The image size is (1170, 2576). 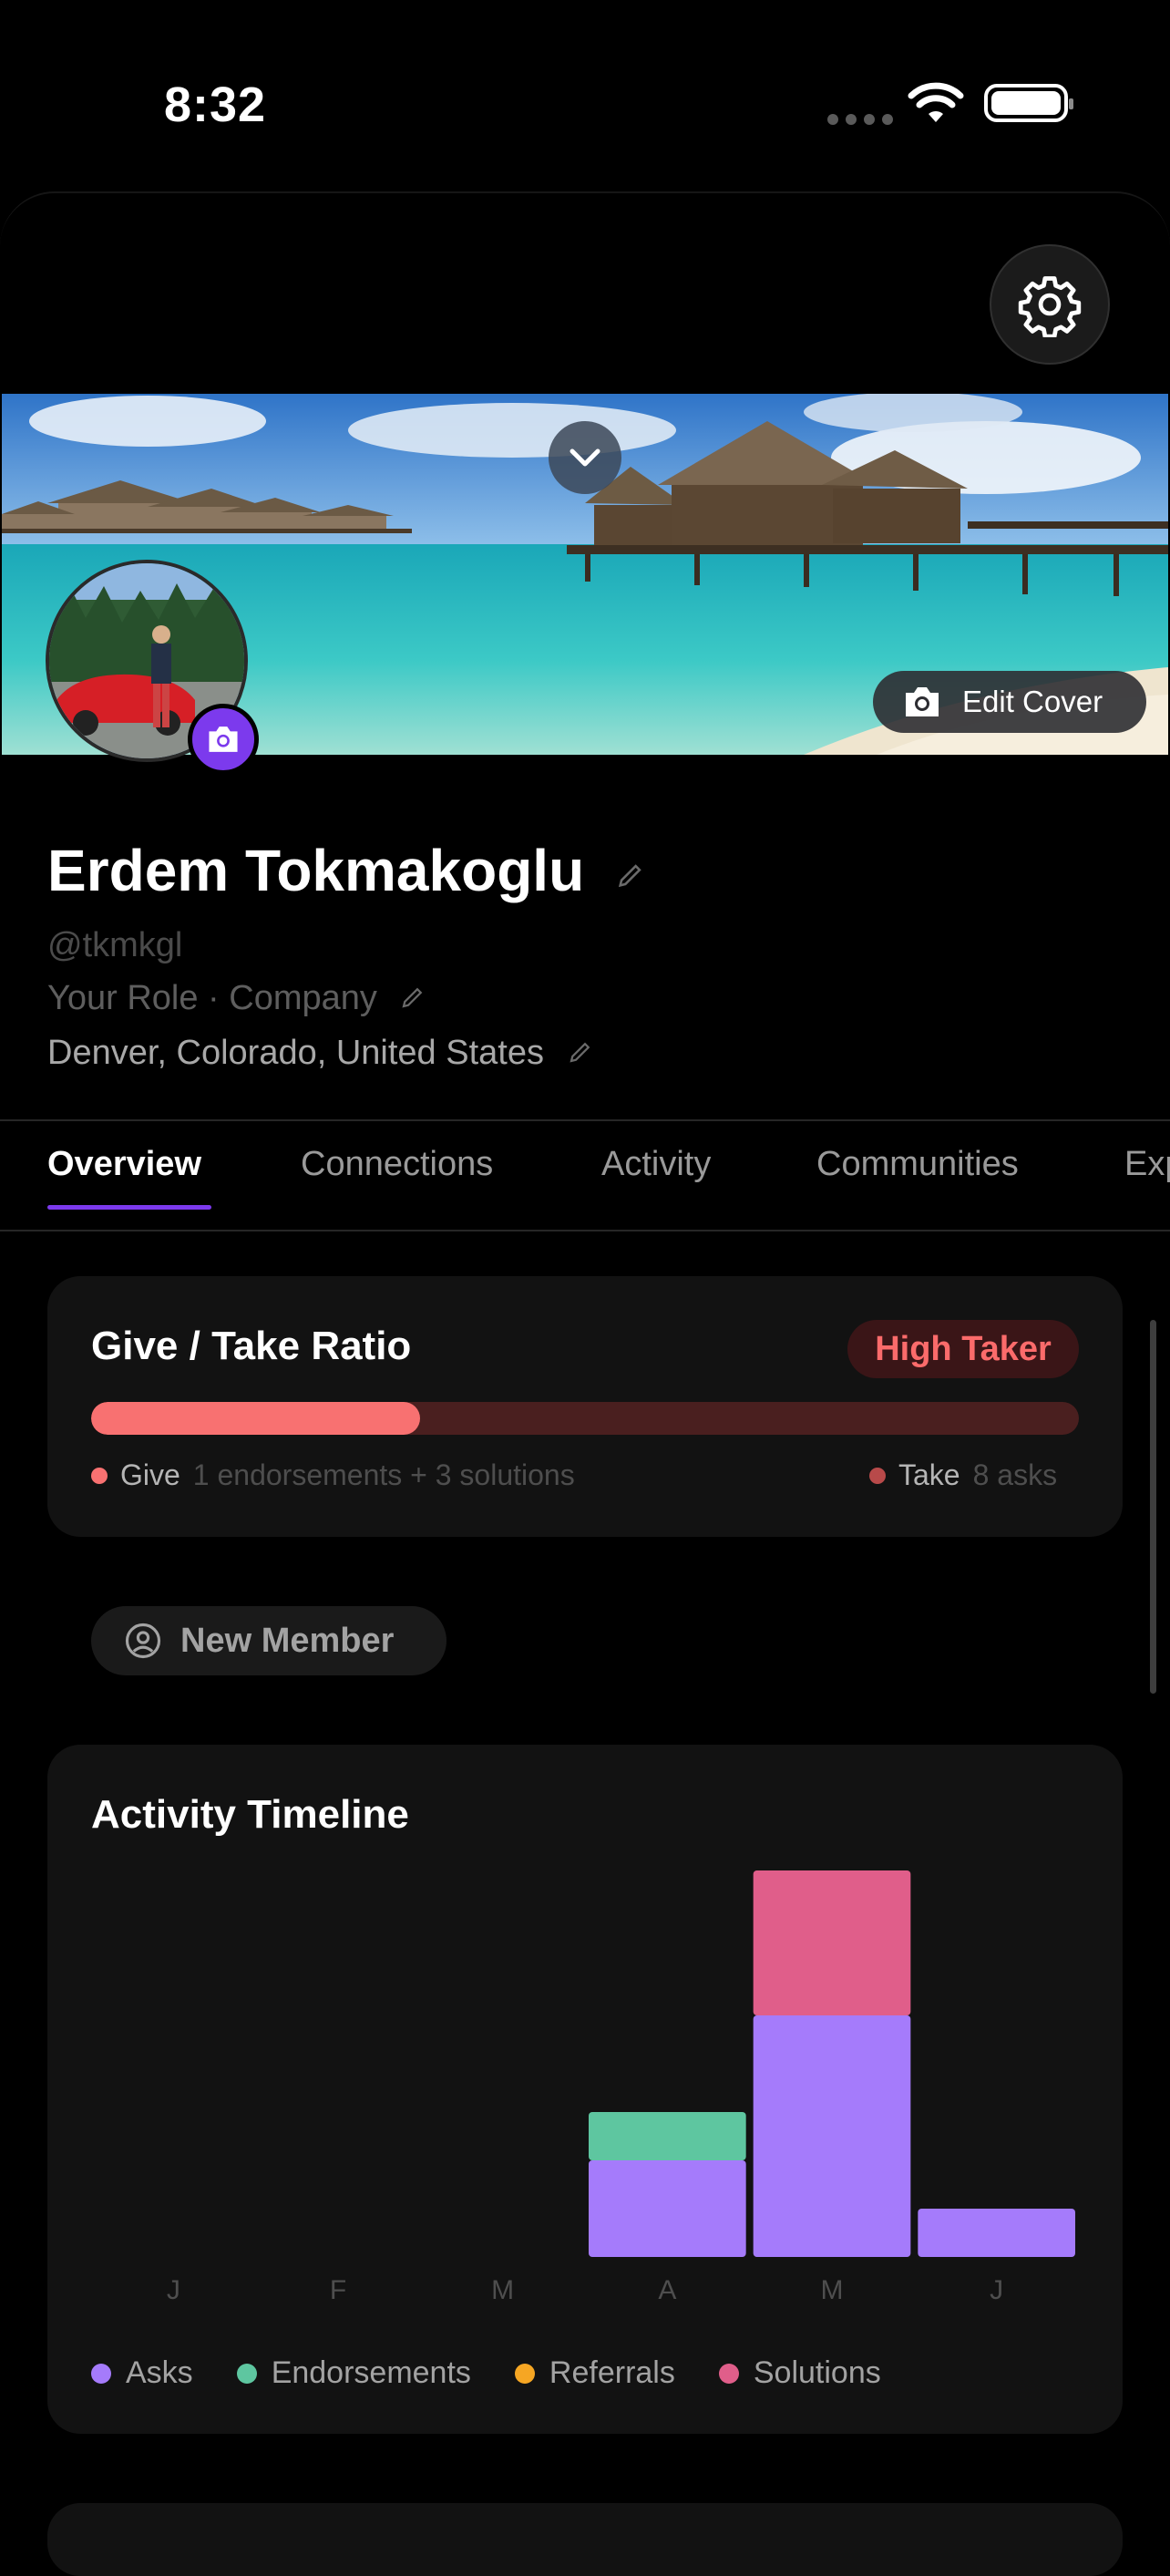 I want to click on legend-item-asks: Asks, so click(x=142, y=2373).